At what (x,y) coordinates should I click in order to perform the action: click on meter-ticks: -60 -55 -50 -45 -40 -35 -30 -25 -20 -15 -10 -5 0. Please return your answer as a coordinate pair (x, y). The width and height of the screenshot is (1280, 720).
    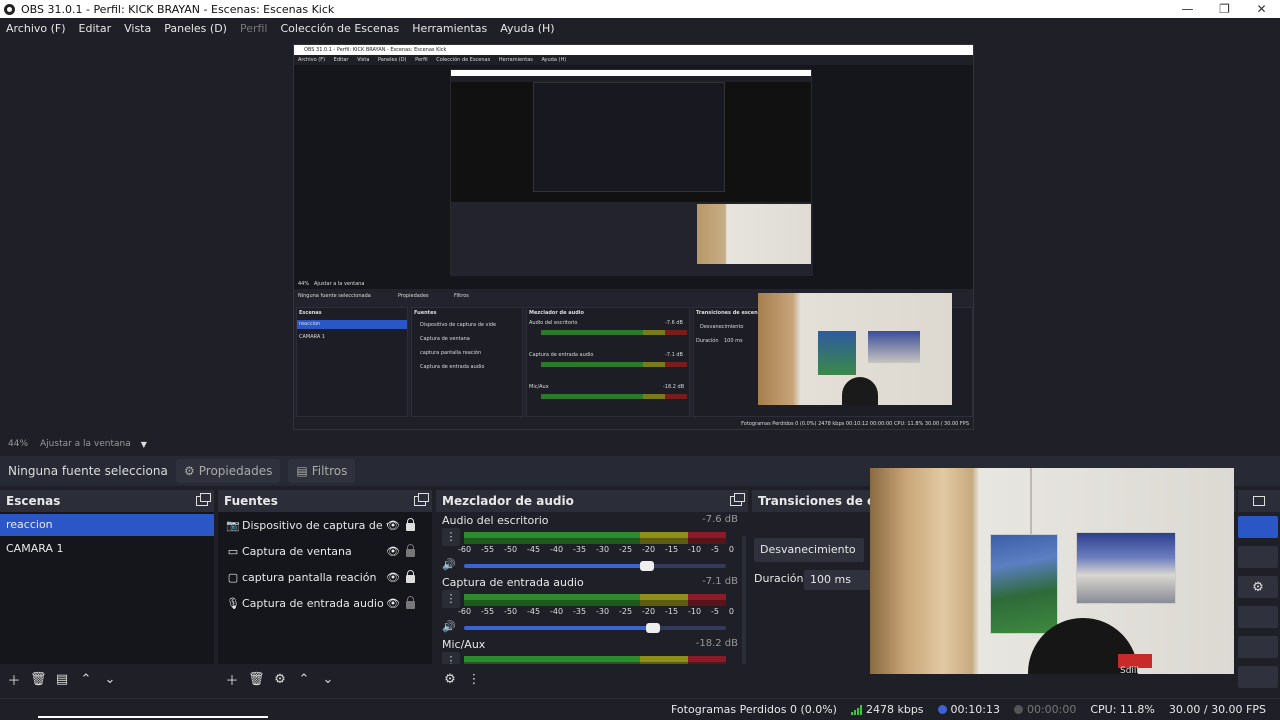
    Looking at the image, I should click on (596, 611).